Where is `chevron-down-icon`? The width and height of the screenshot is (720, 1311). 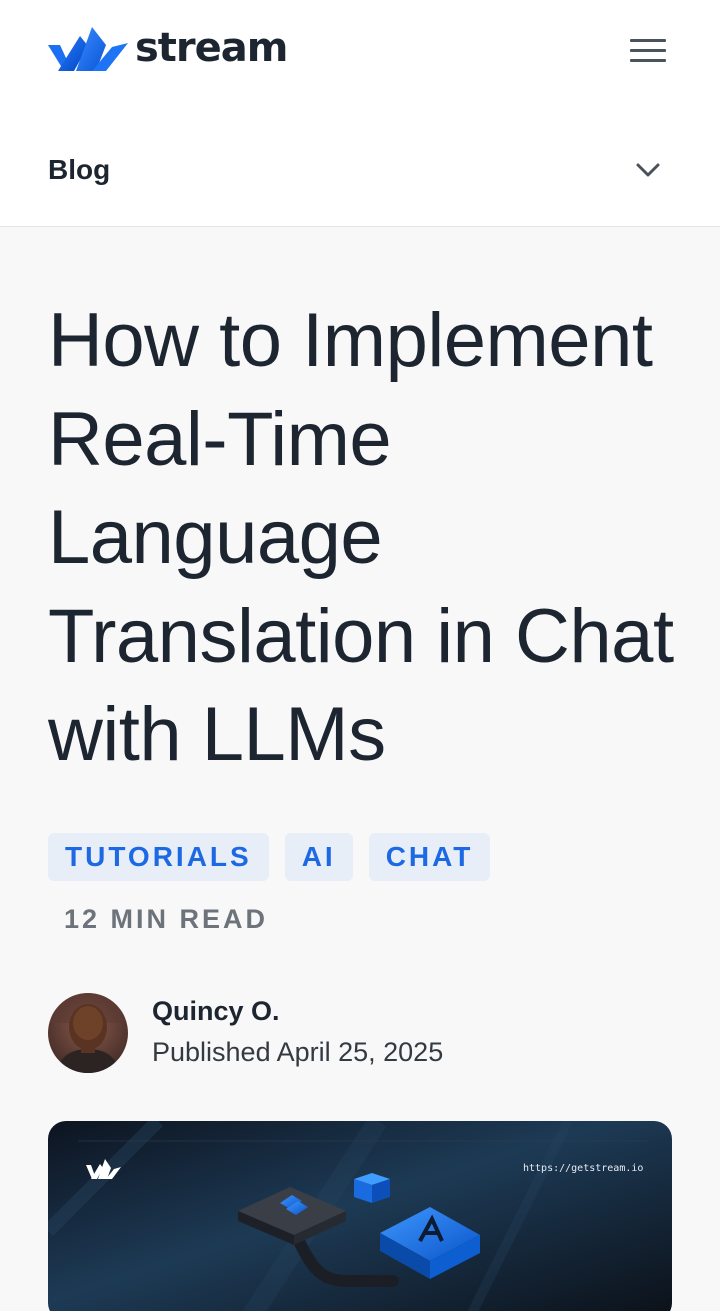
chevron-down-icon is located at coordinates (648, 171).